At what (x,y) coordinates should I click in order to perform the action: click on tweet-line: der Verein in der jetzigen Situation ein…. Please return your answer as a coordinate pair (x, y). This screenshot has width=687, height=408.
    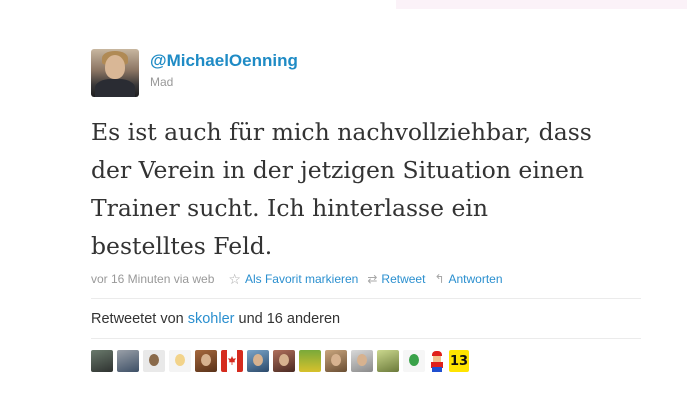
    Looking at the image, I should click on (338, 170).